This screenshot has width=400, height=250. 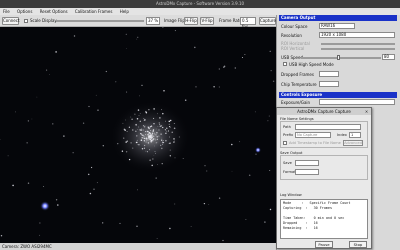 I want to click on close-icon: ✕, so click(x=366, y=111).